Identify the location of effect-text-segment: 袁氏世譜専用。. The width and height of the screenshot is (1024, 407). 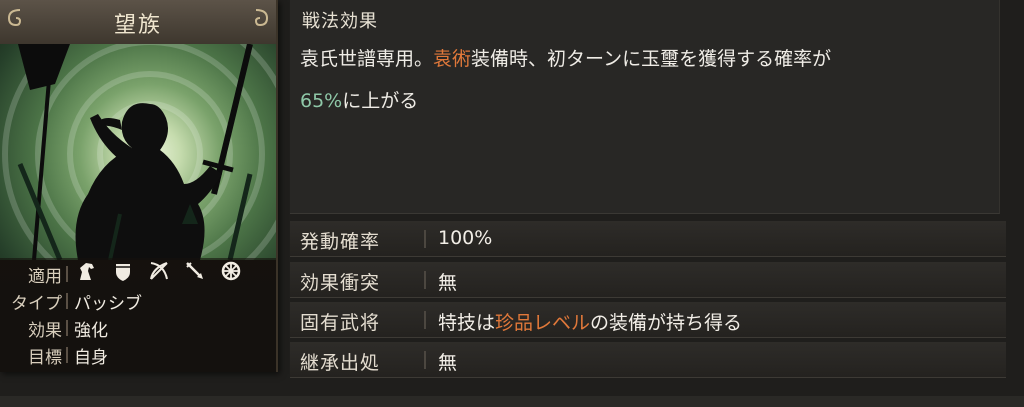
(367, 59).